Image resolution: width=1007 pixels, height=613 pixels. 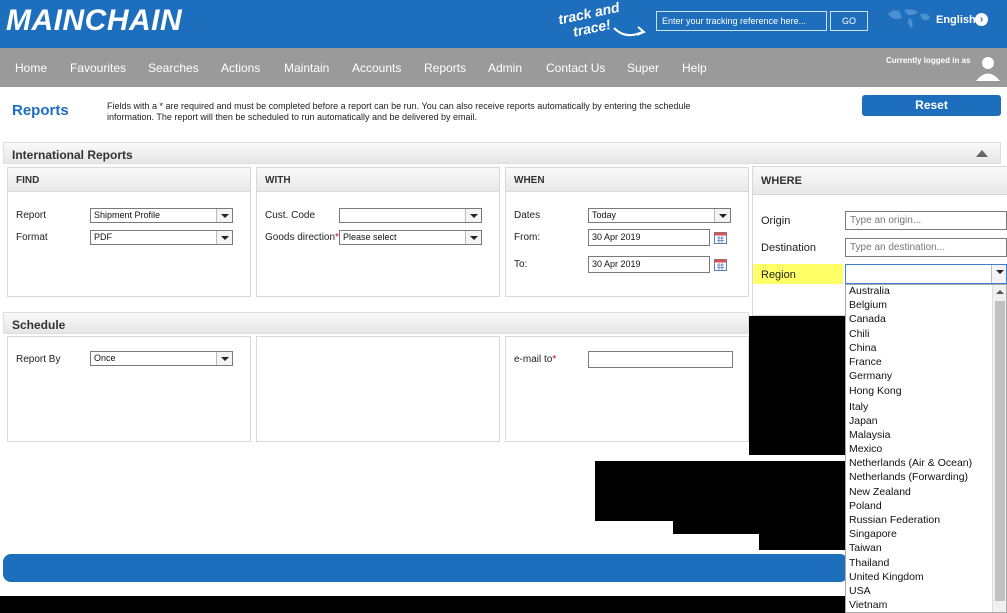 What do you see at coordinates (875, 391) in the screenshot?
I see `region-option: Hong Kong` at bounding box center [875, 391].